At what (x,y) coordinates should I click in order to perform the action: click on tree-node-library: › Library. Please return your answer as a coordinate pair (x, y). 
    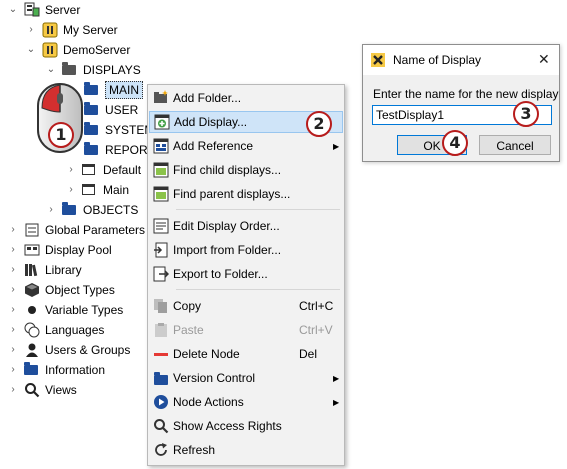
    Looking at the image, I should click on (44, 270).